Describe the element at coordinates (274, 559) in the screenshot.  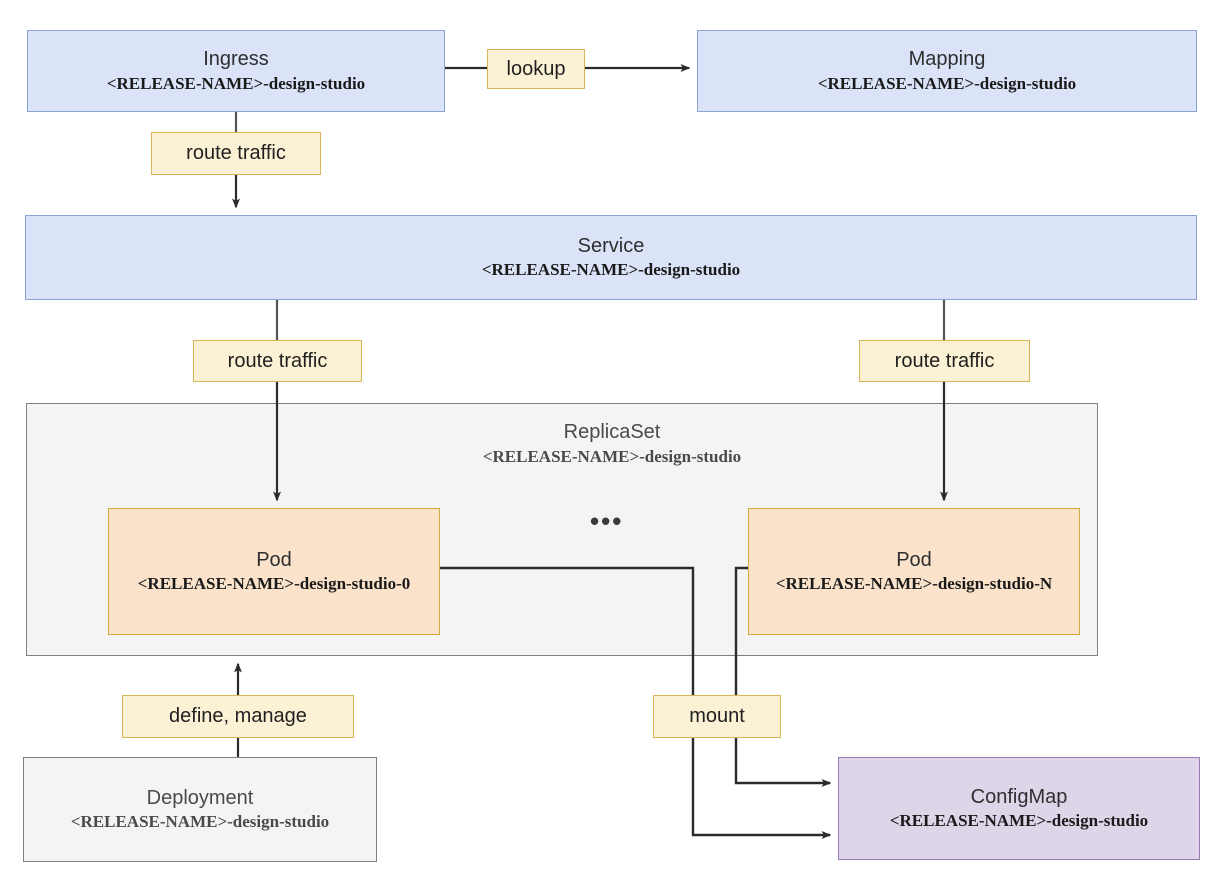
I see `node-pod-first-title: Pod` at that location.